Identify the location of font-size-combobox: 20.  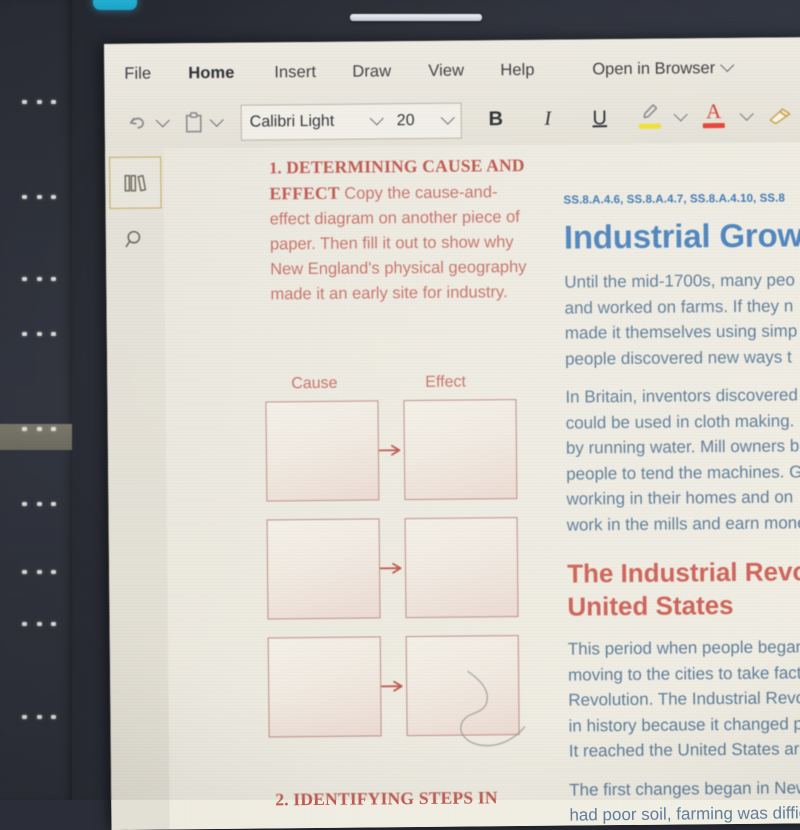
(425, 121).